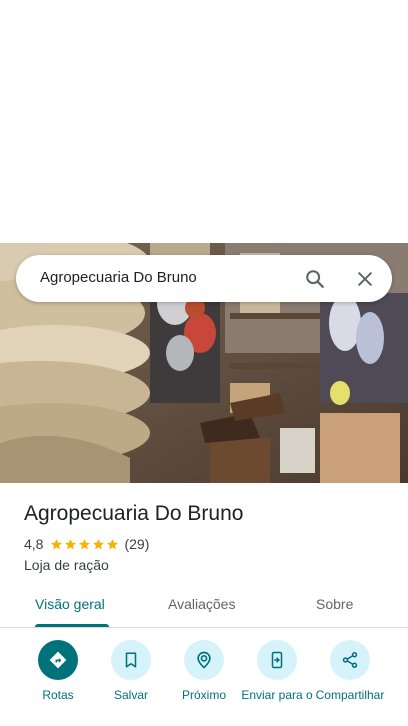 This screenshot has width=408, height=726. I want to click on send-to-phone-icon, so click(277, 660).